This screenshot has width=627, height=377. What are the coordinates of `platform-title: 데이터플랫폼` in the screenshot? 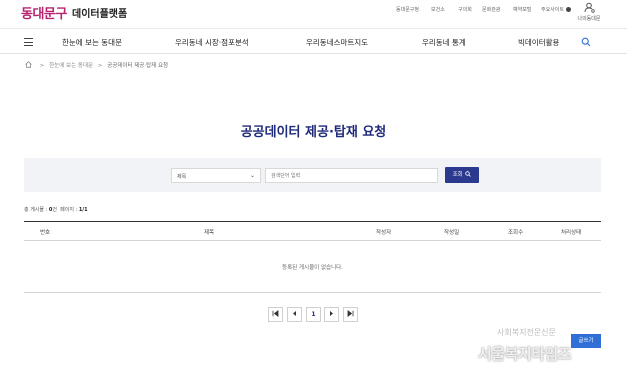 It's located at (99, 12).